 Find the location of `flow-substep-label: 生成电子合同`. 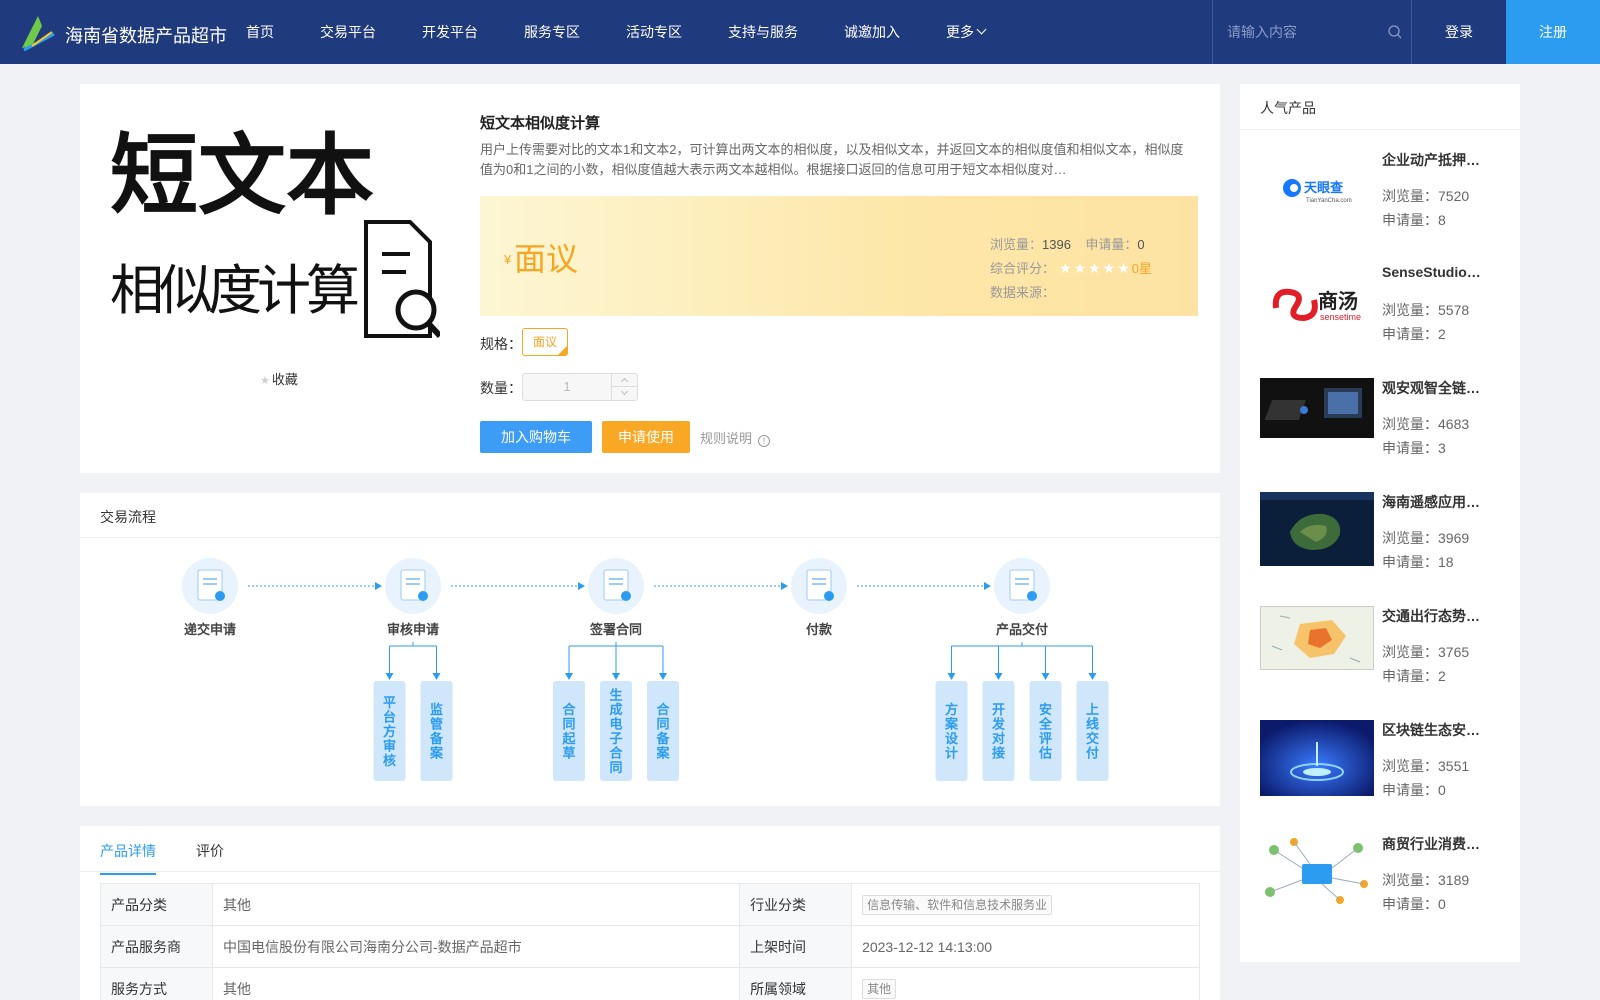

flow-substep-label: 生成电子合同 is located at coordinates (616, 732).